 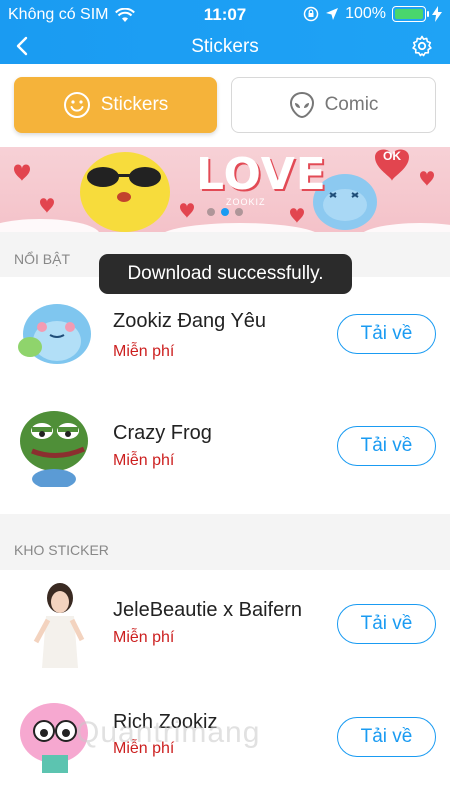 I want to click on list-item: JeleBeautie x Baifern Miễn phí Tải về, so click(x=225, y=638).